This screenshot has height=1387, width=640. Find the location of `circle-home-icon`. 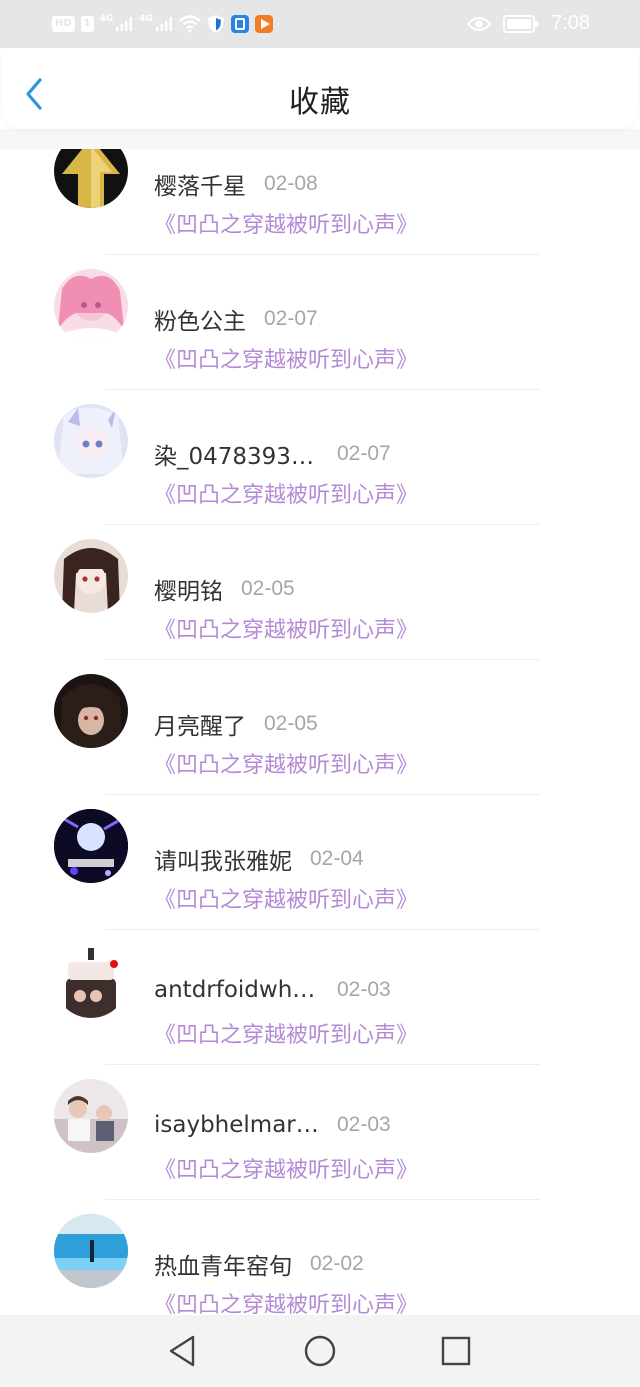

circle-home-icon is located at coordinates (320, 1351).